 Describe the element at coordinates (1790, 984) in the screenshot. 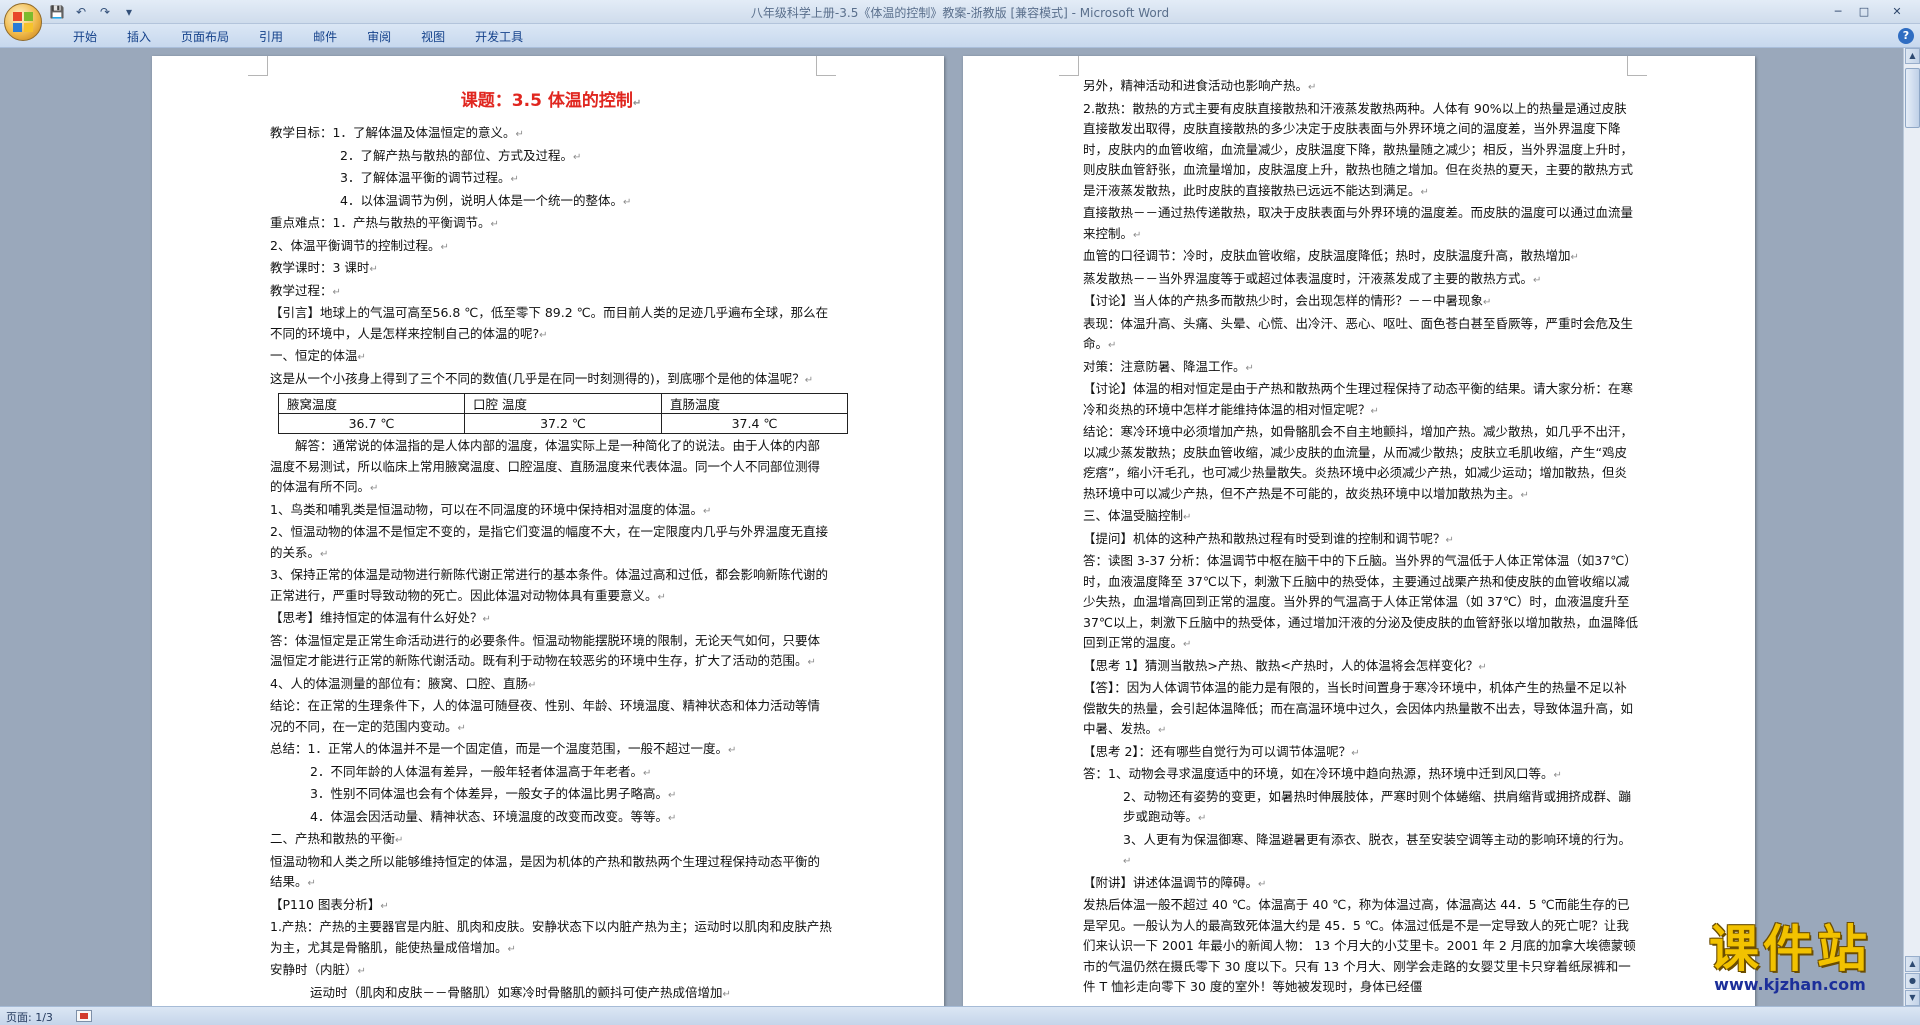

I see `watermark-url: www.kjzhan.com` at that location.